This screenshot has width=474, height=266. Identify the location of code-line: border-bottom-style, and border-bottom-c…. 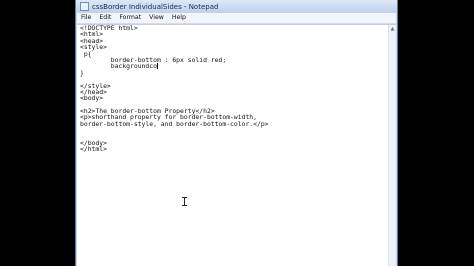
(174, 123).